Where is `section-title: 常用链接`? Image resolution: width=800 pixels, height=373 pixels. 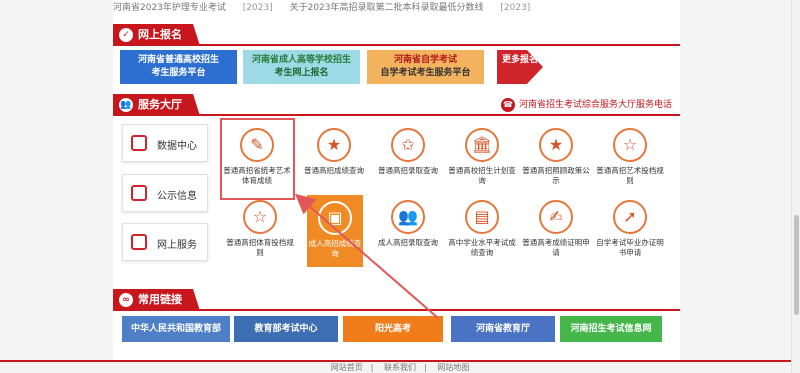
section-title: 常用链接 is located at coordinates (160, 299).